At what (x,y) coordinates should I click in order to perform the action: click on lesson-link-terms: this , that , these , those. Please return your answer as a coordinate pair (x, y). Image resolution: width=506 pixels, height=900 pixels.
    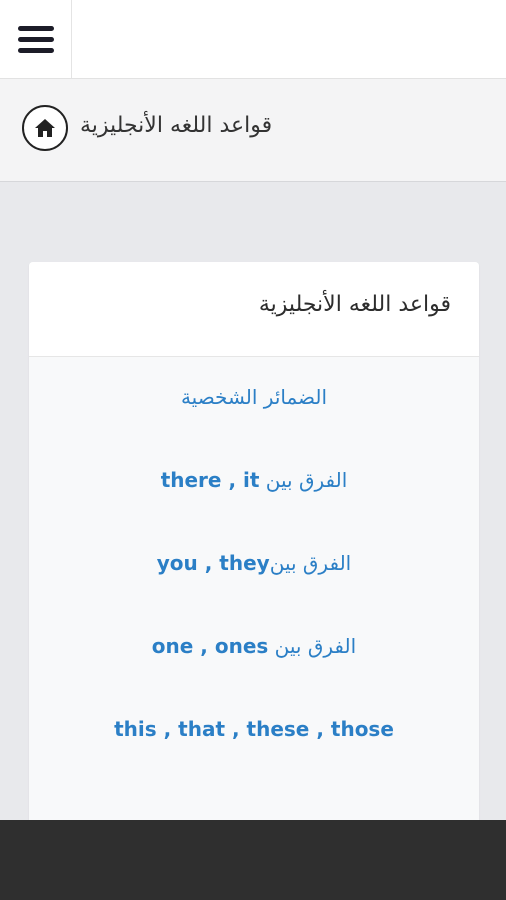
    Looking at the image, I should click on (254, 729).